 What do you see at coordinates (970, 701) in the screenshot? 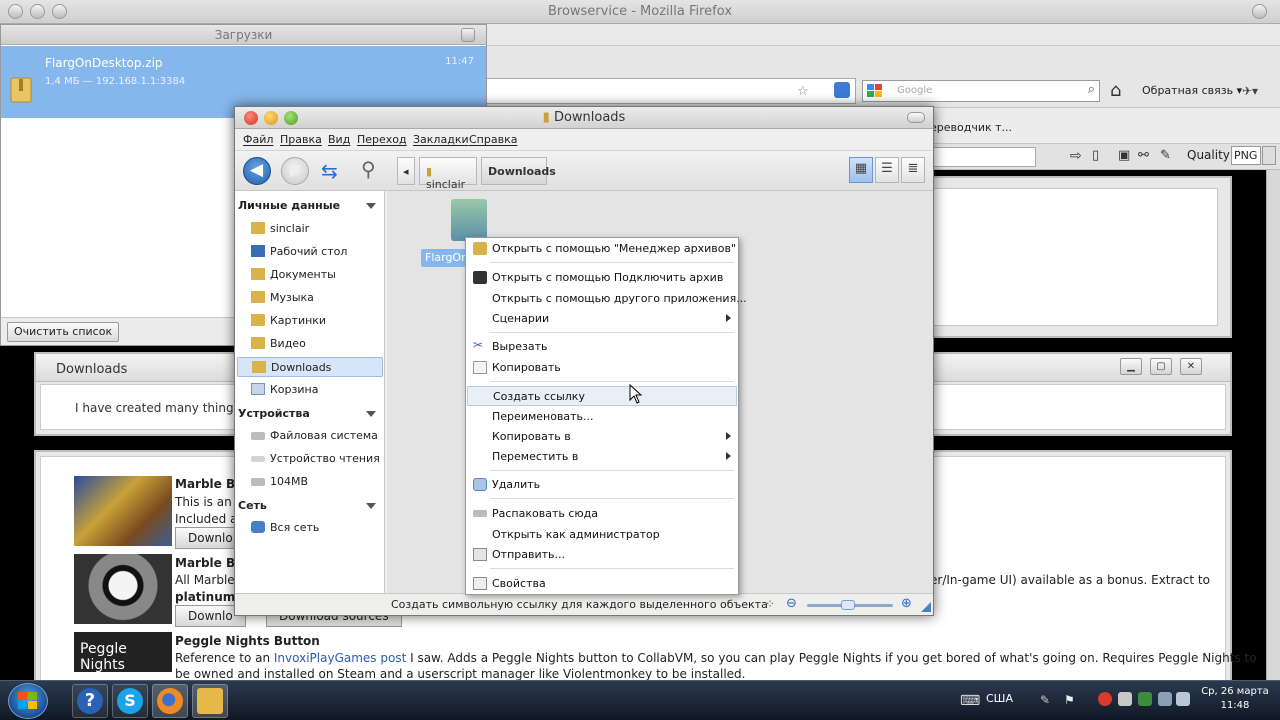
I see `keyboard-icon: ⌨` at bounding box center [970, 701].